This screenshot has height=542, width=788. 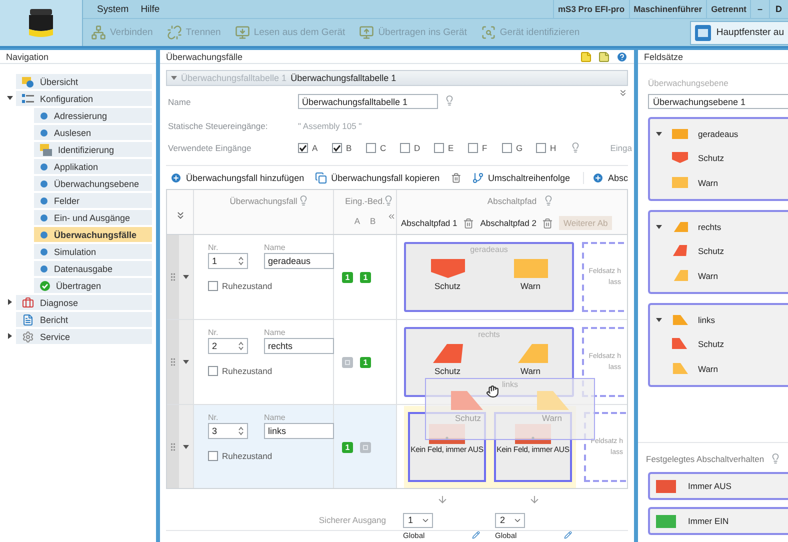 What do you see at coordinates (84, 81) in the screenshot?
I see `nav-item: Übersicht` at bounding box center [84, 81].